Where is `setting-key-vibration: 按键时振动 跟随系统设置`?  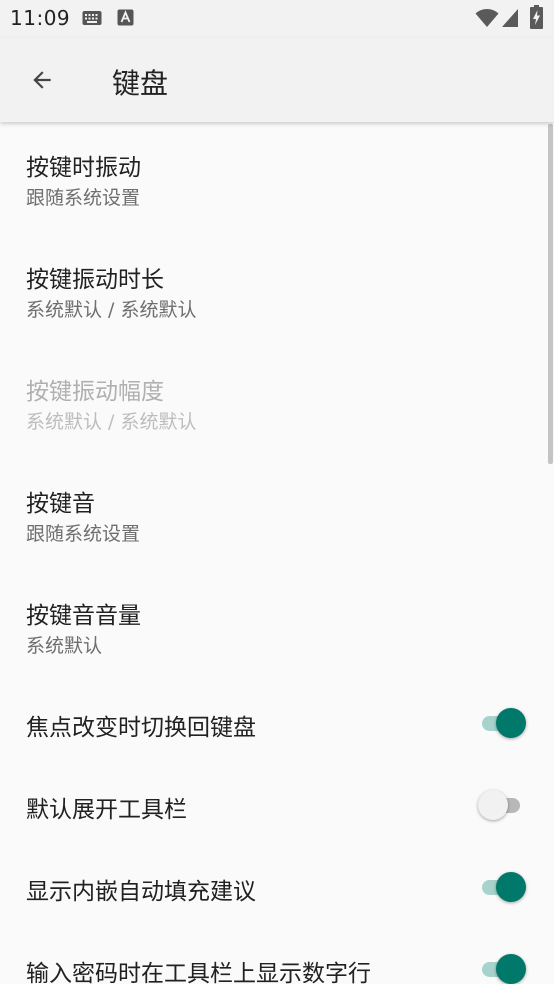
setting-key-vibration: 按键时振动 跟随系统设置 is located at coordinates (277, 178).